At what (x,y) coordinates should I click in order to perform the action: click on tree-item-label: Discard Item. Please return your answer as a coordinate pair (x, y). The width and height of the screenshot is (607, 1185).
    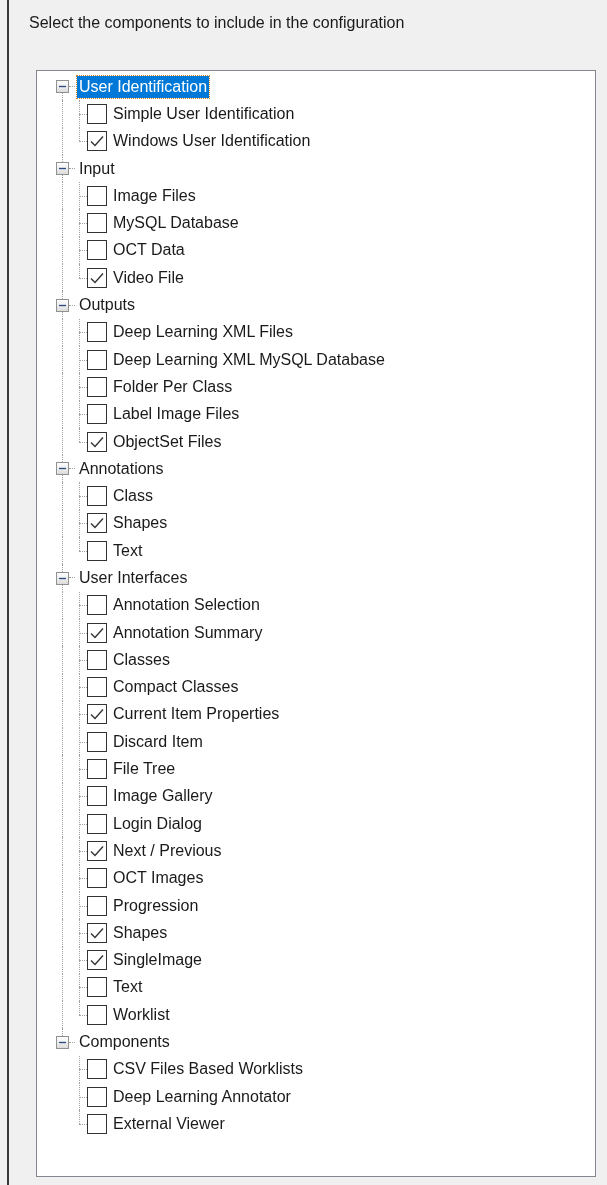
    Looking at the image, I should click on (158, 741).